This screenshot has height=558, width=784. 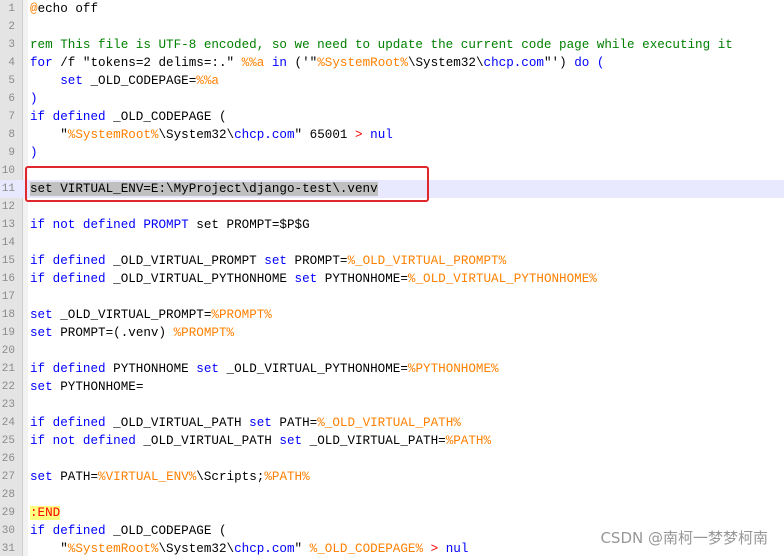 What do you see at coordinates (317, 261) in the screenshot?
I see `code-token: PROMPT=` at bounding box center [317, 261].